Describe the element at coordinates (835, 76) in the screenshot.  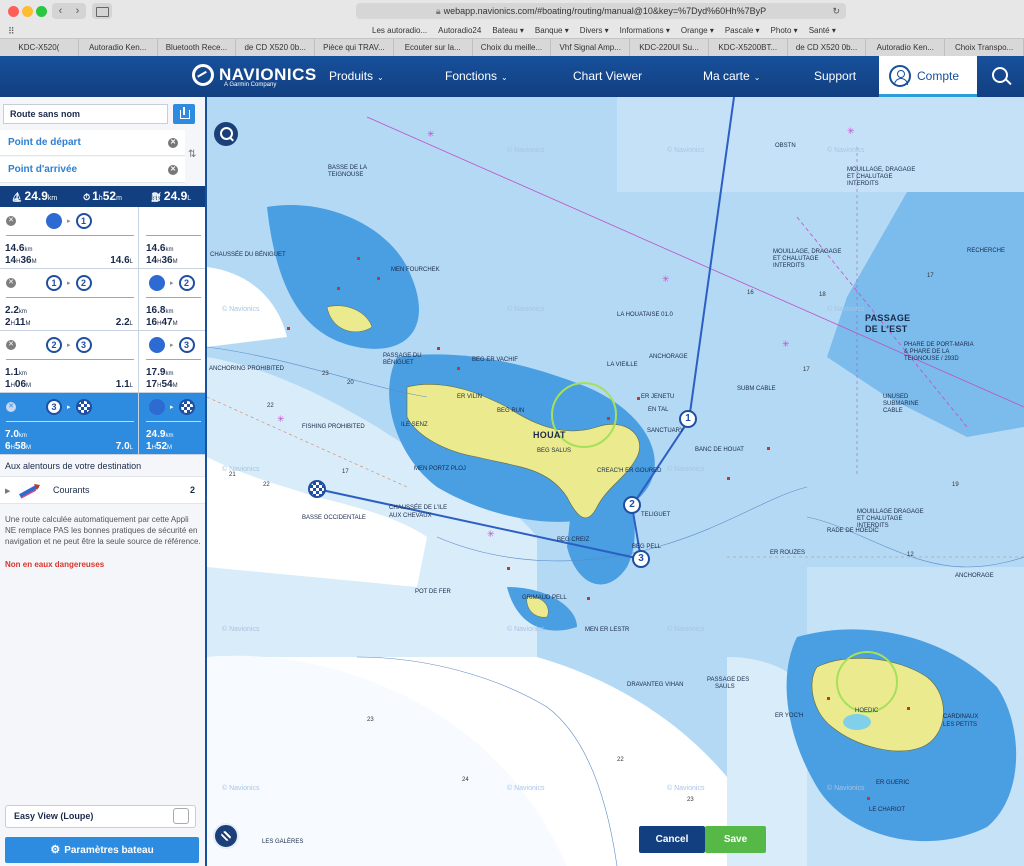
I see `nav-support: Support` at that location.